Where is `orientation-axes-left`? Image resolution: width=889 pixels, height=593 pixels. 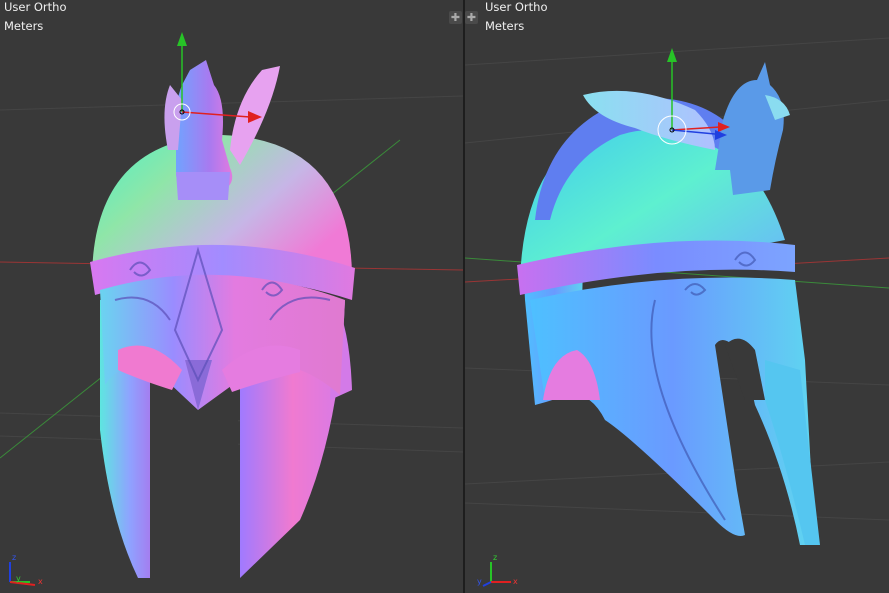
orientation-axes-left is located at coordinates (22, 574).